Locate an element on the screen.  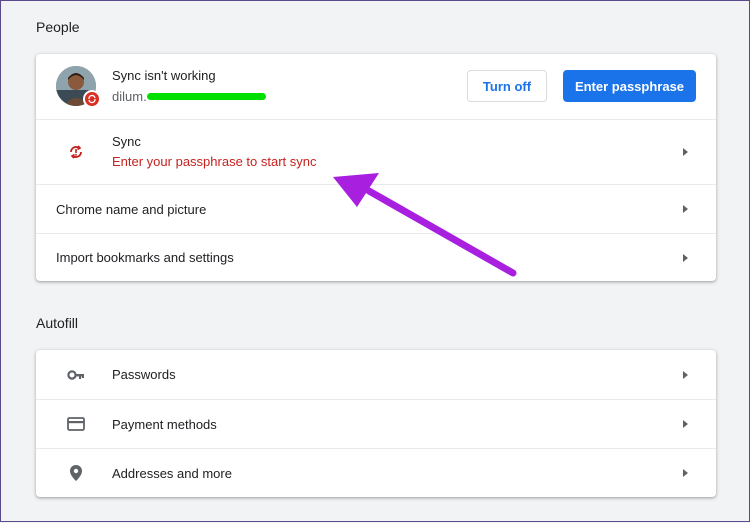
email-redaction is located at coordinates (206, 96).